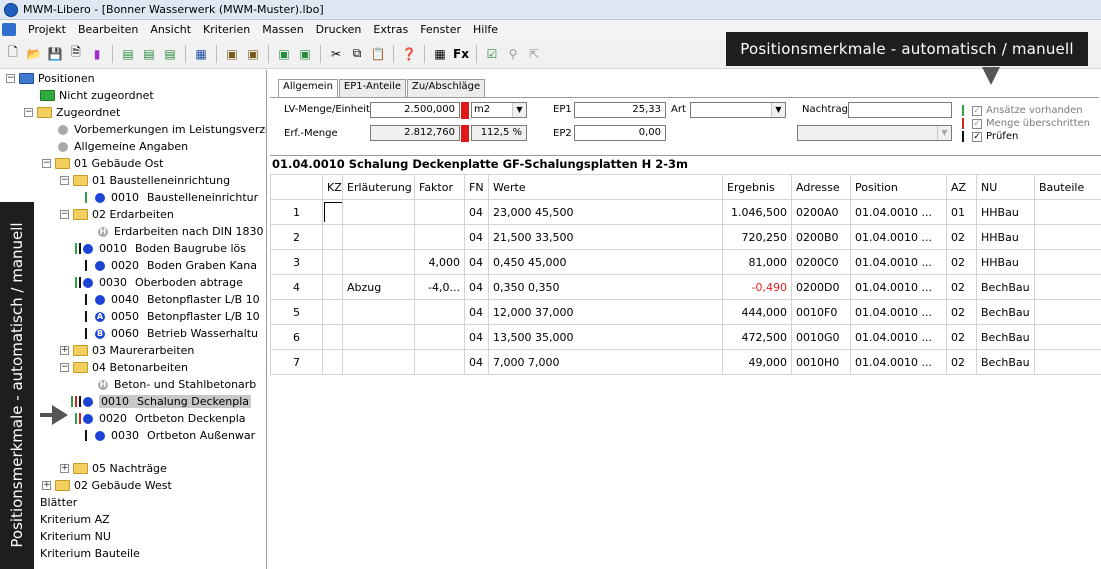  I want to click on menu-bearbeiten: Bearbeiten, so click(108, 29).